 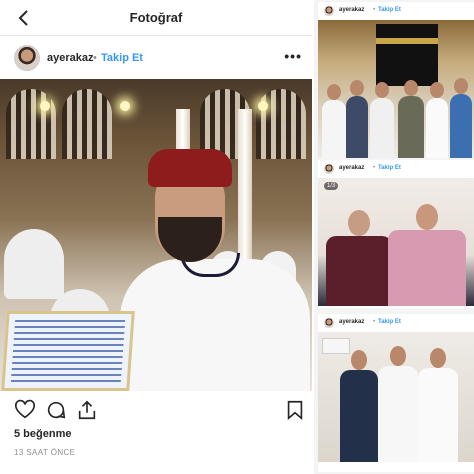 I want to click on top-navigation-bar: Fotoğraf, so click(x=156, y=18).